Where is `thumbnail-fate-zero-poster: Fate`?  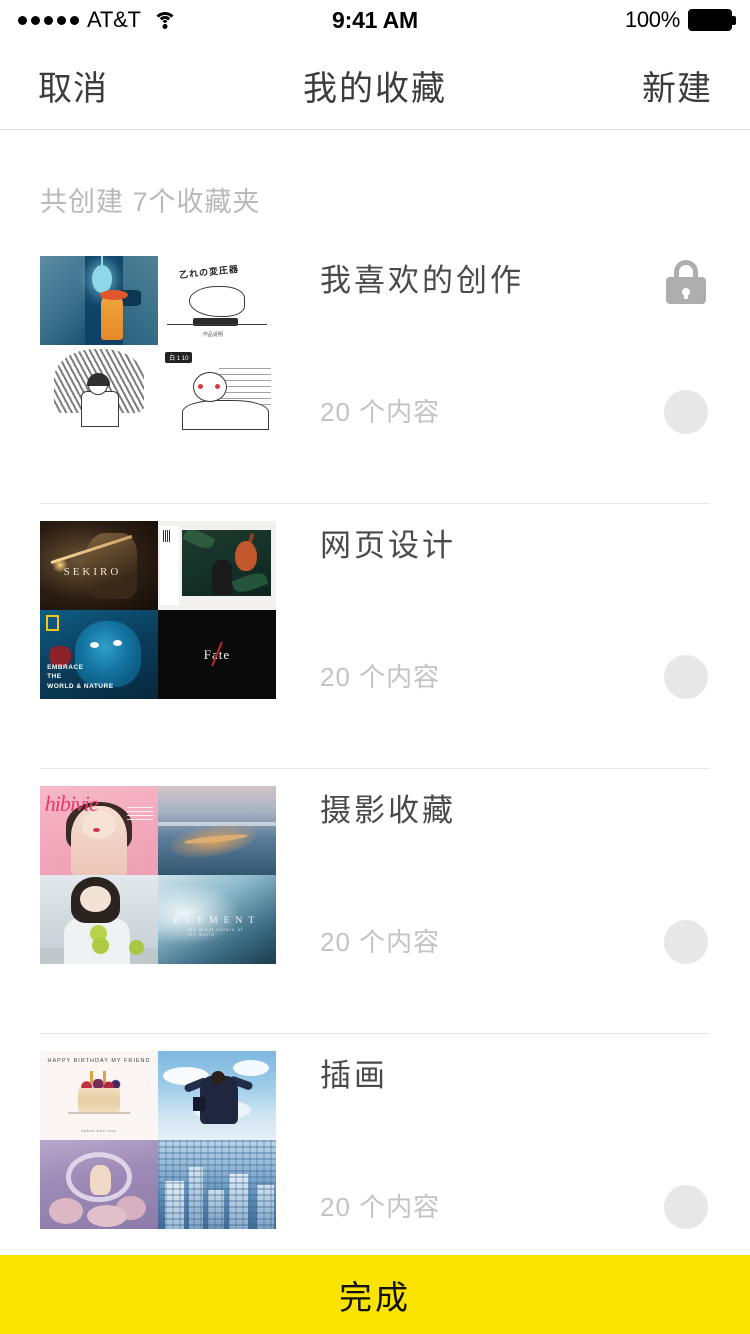
thumbnail-fate-zero-poster: Fate is located at coordinates (217, 654).